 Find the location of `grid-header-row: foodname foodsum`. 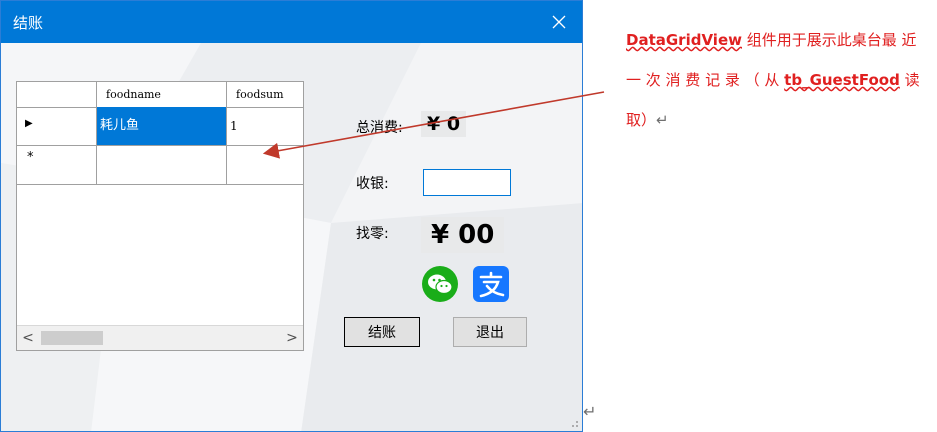

grid-header-row: foodname foodsum is located at coordinates (160, 95).